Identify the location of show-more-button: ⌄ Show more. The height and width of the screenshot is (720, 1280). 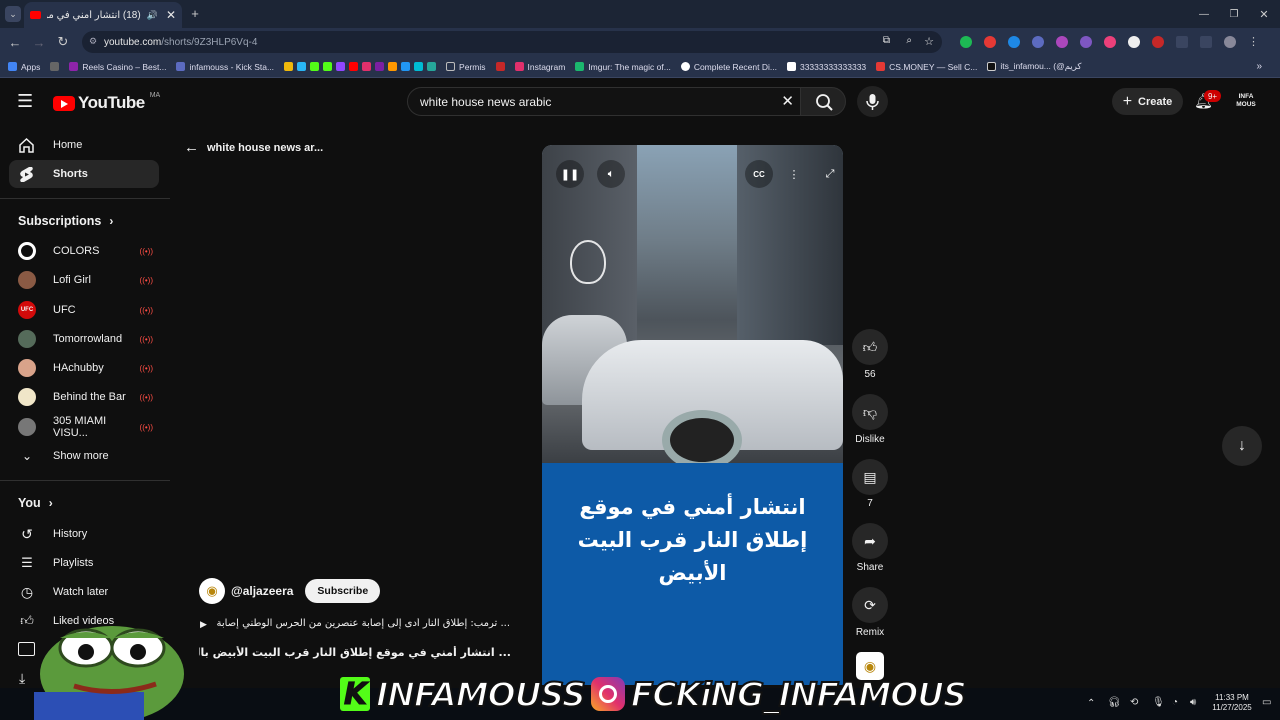
(85, 456).